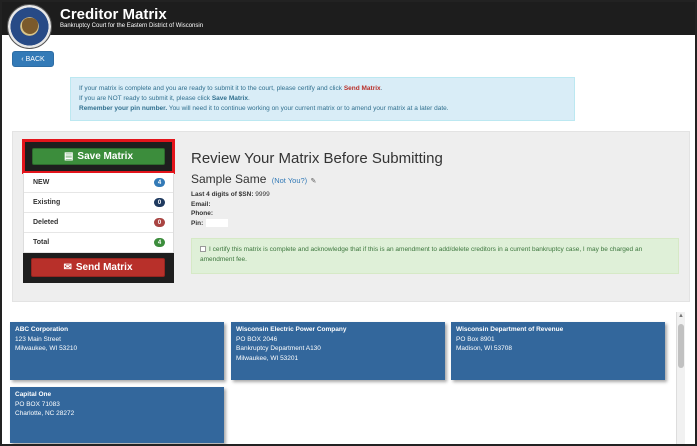  What do you see at coordinates (680, 378) in the screenshot?
I see `scrollbar: ▲` at bounding box center [680, 378].